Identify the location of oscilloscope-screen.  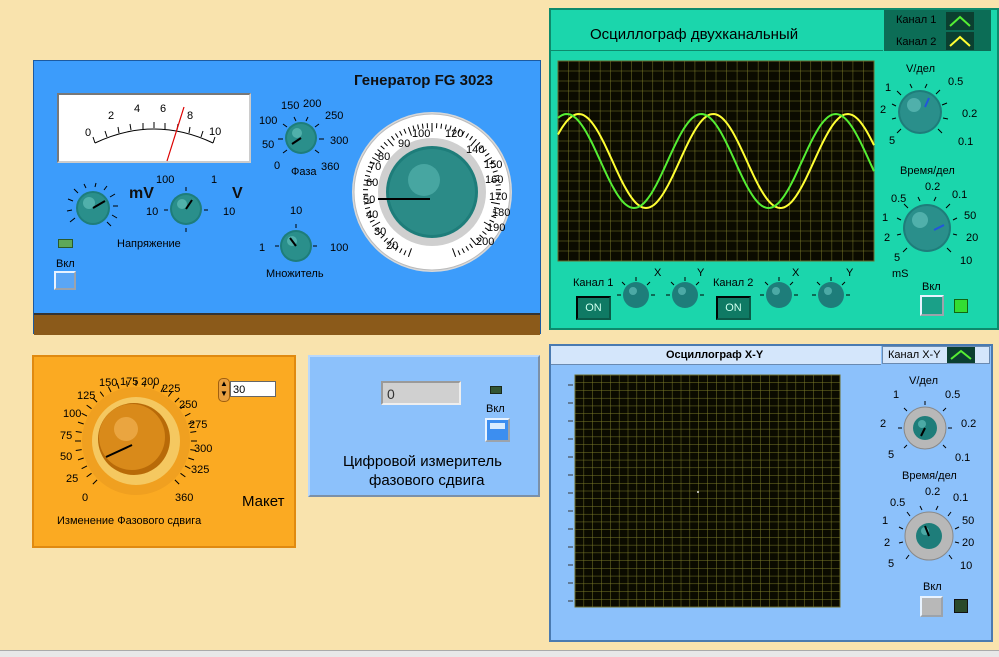
(716, 161).